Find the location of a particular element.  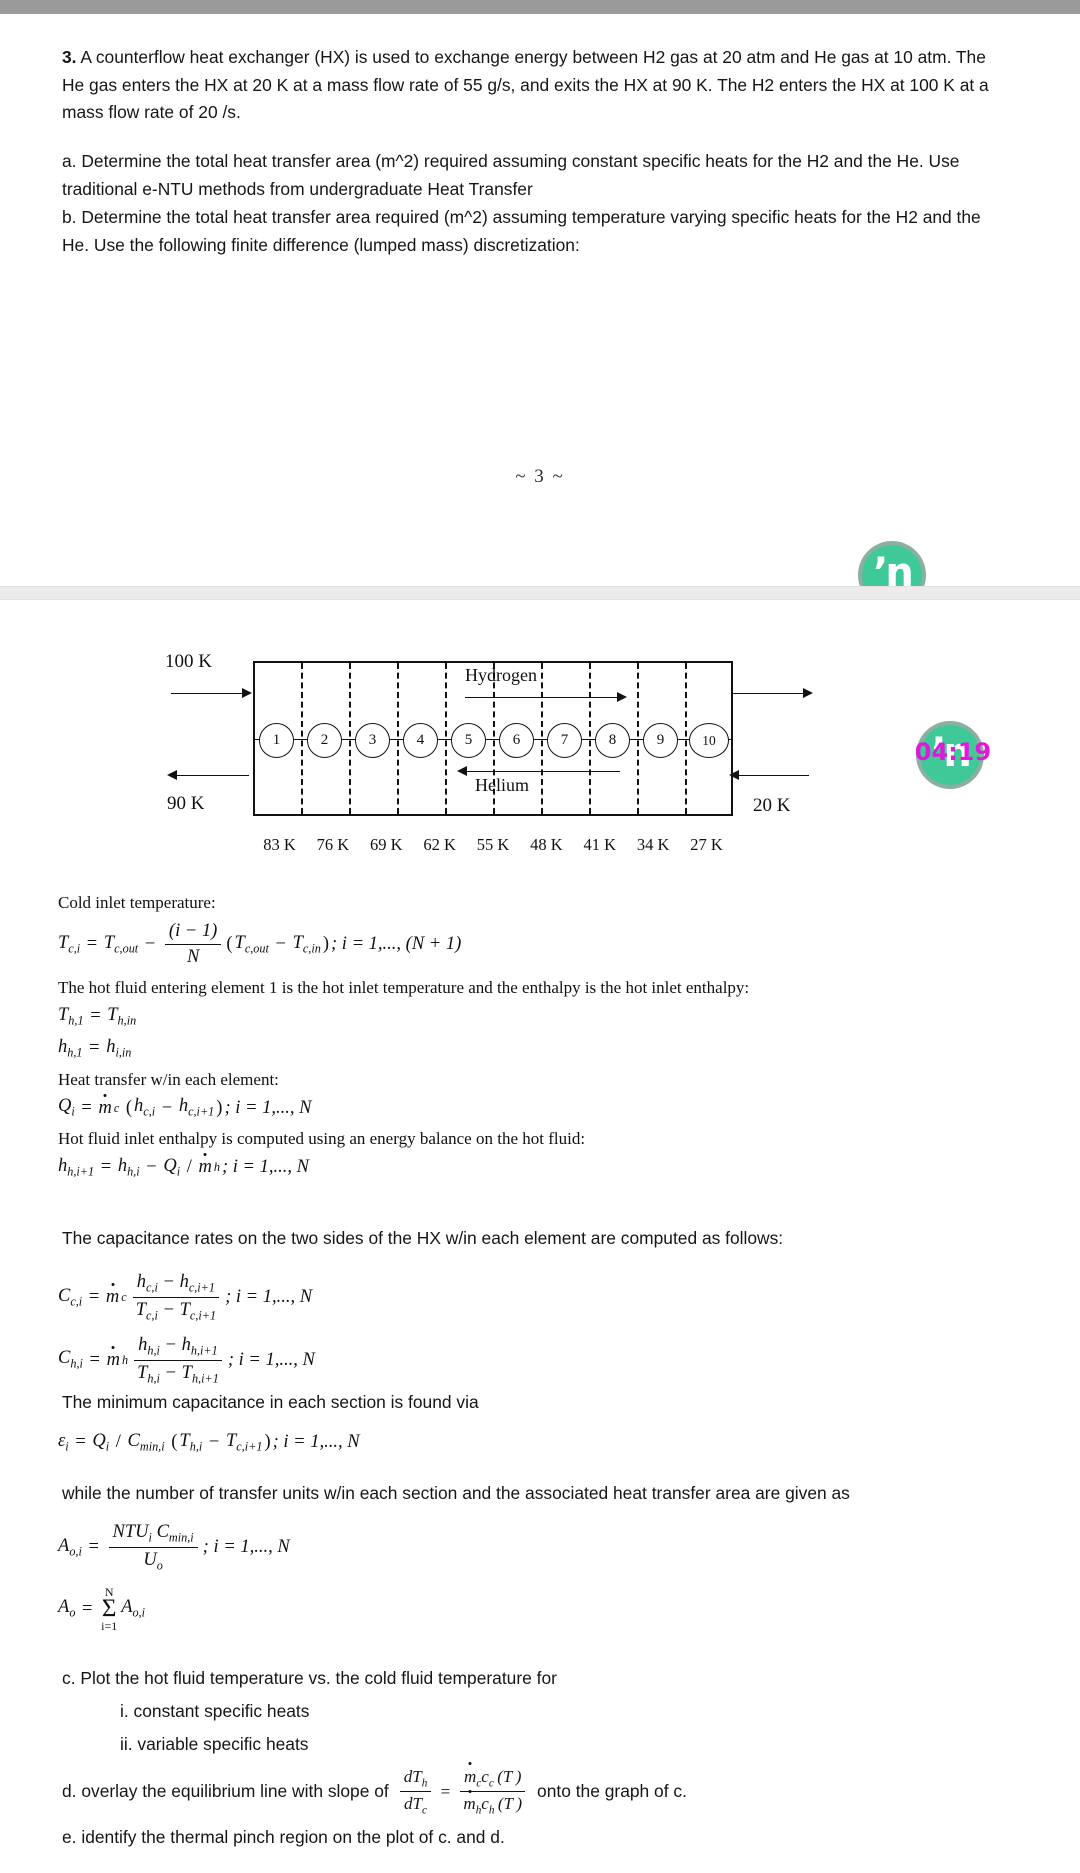

equation-hot-enthalpy-update: hh,i+1 = hh,i − Qi / mh ; i = 1,..., N is located at coordinates (183, 1167).